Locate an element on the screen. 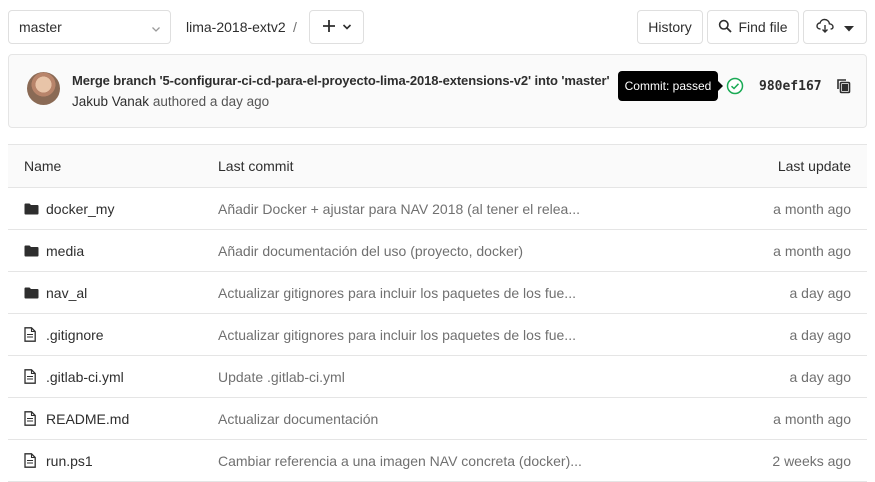  file-name: media is located at coordinates (65, 251).